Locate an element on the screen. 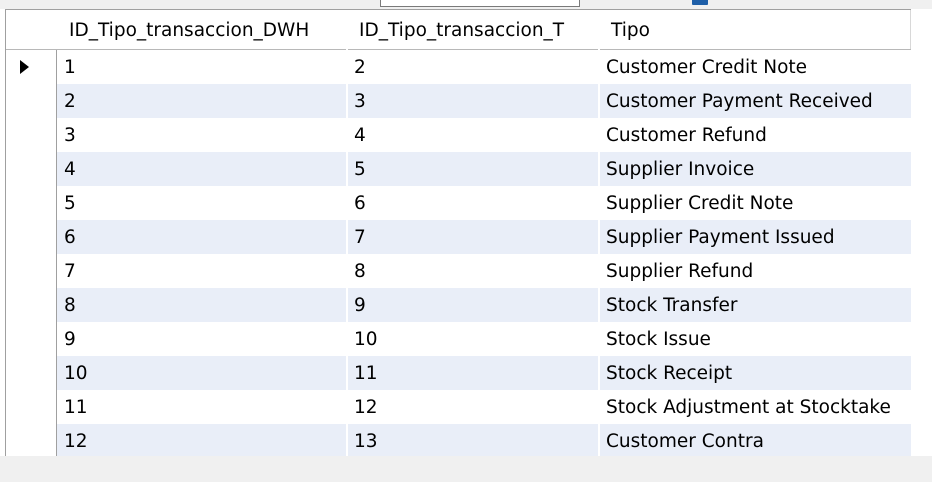 The width and height of the screenshot is (932, 482). table-row: 3 4 Customer Refund is located at coordinates (484, 135).